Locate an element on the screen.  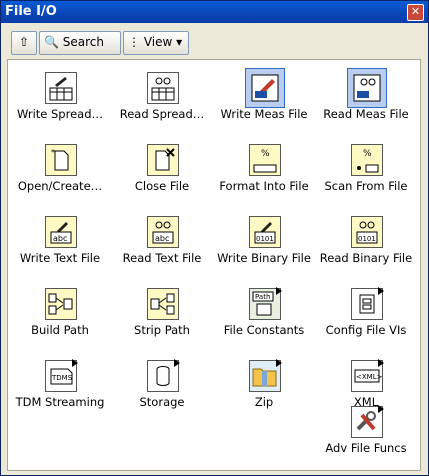
window-title: File I/O is located at coordinates (31, 11).